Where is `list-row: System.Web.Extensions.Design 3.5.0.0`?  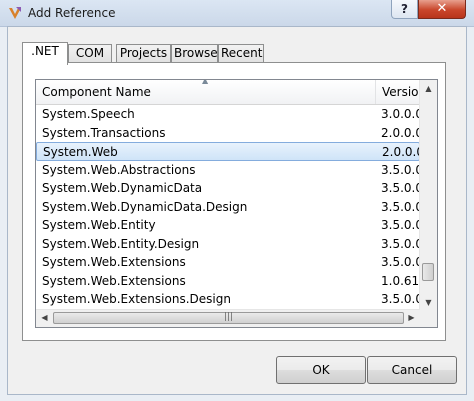
list-row: System.Web.Extensions.Design 3.5.0.0 is located at coordinates (228, 299).